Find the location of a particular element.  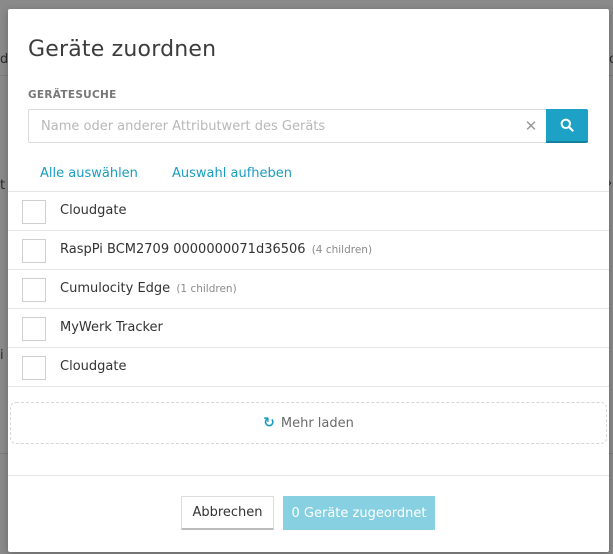

list-item: Cumulocity Edge (1 children) is located at coordinates (308, 289).